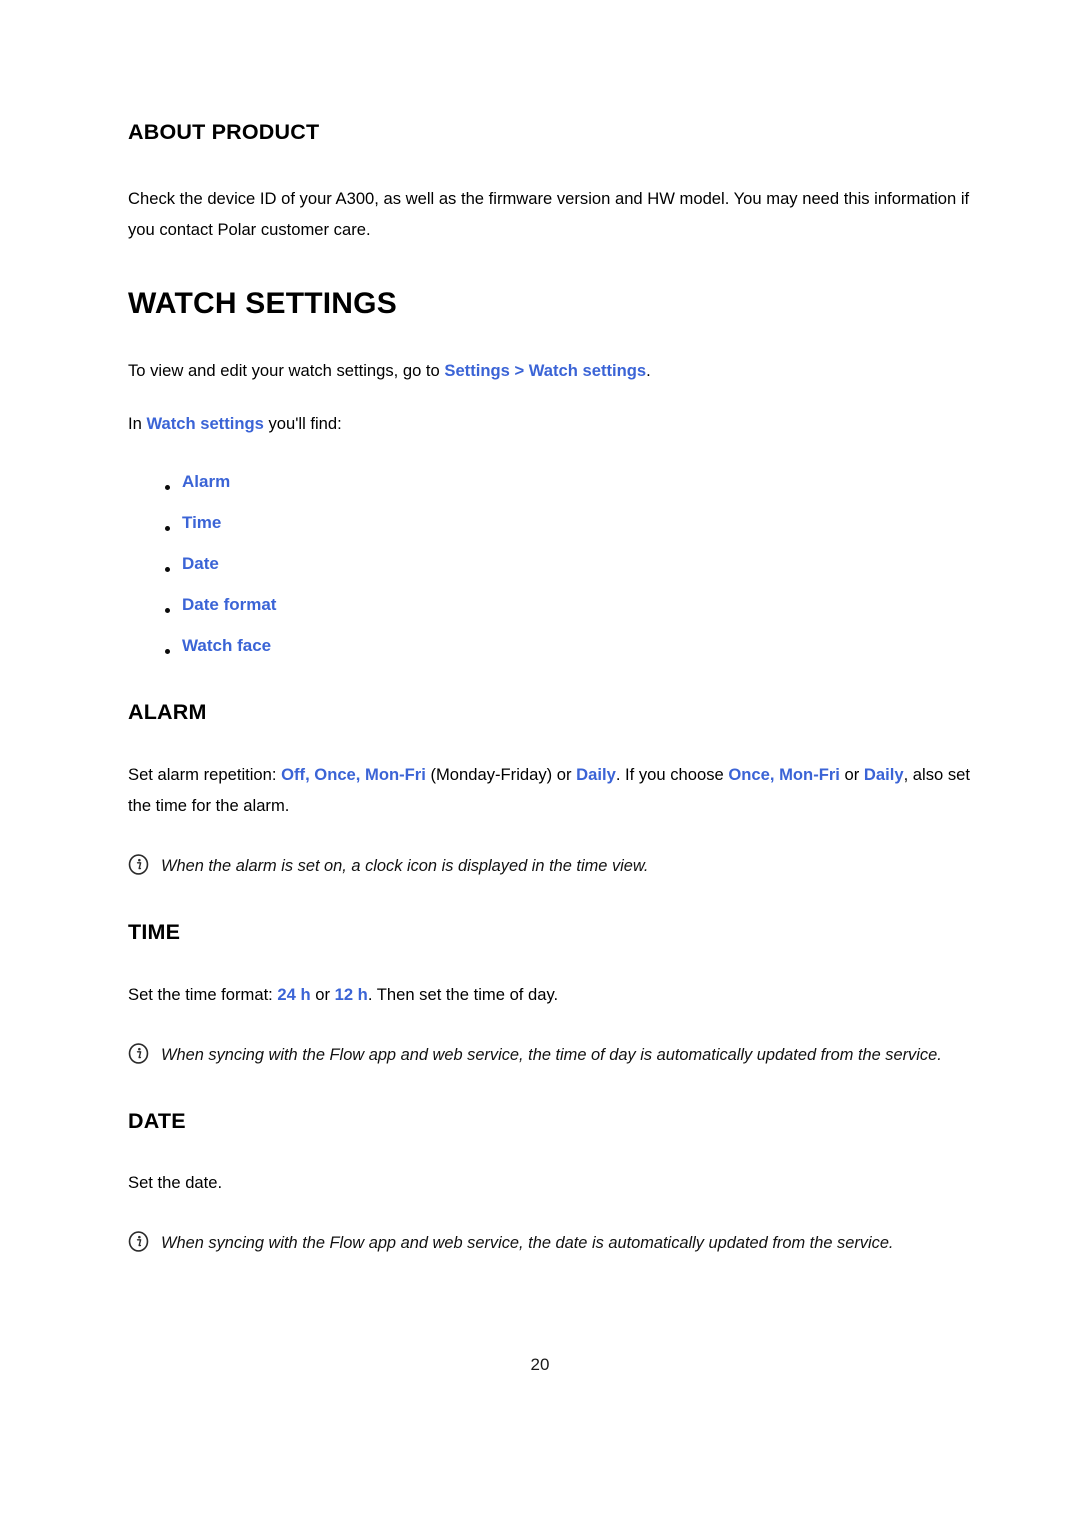 This screenshot has height=1527, width=1080. Describe the element at coordinates (201, 522) in the screenshot. I see `link-time: Time` at that location.